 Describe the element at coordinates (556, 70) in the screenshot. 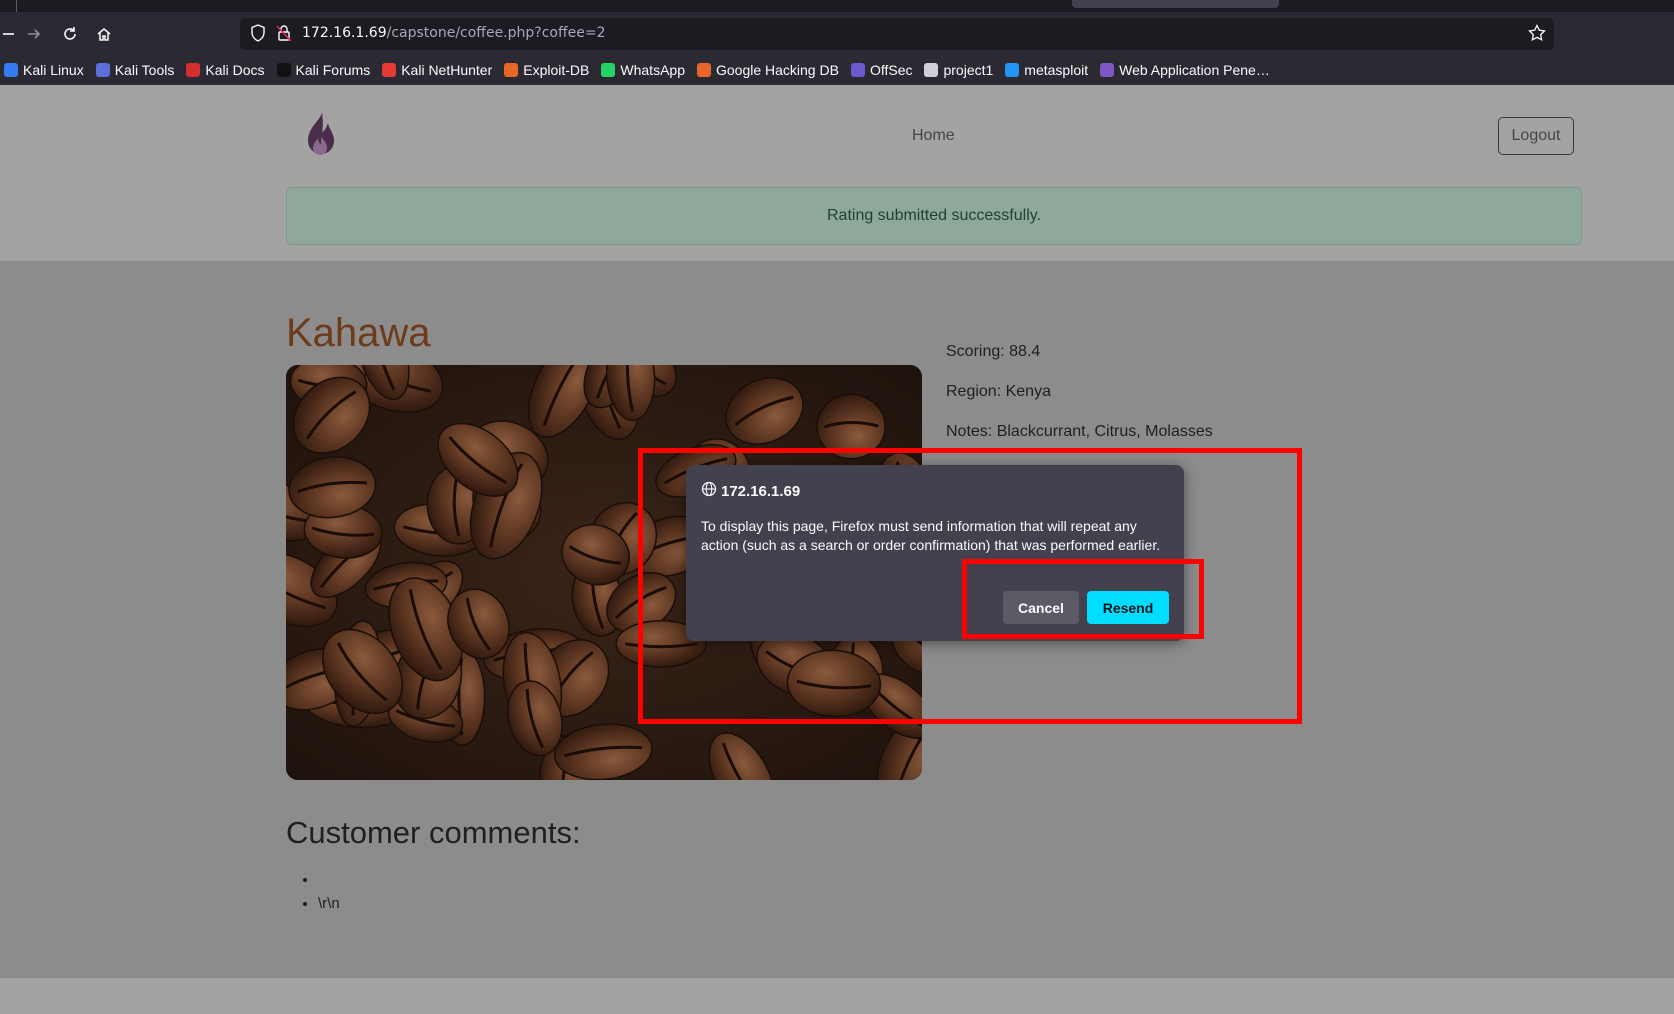

I see `bookmark-label: Exploit-DB` at that location.